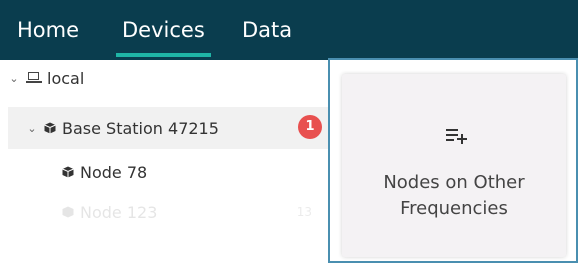 The width and height of the screenshot is (578, 263). What do you see at coordinates (454, 182) in the screenshot?
I see `card-label-line1: Nodes on Other` at bounding box center [454, 182].